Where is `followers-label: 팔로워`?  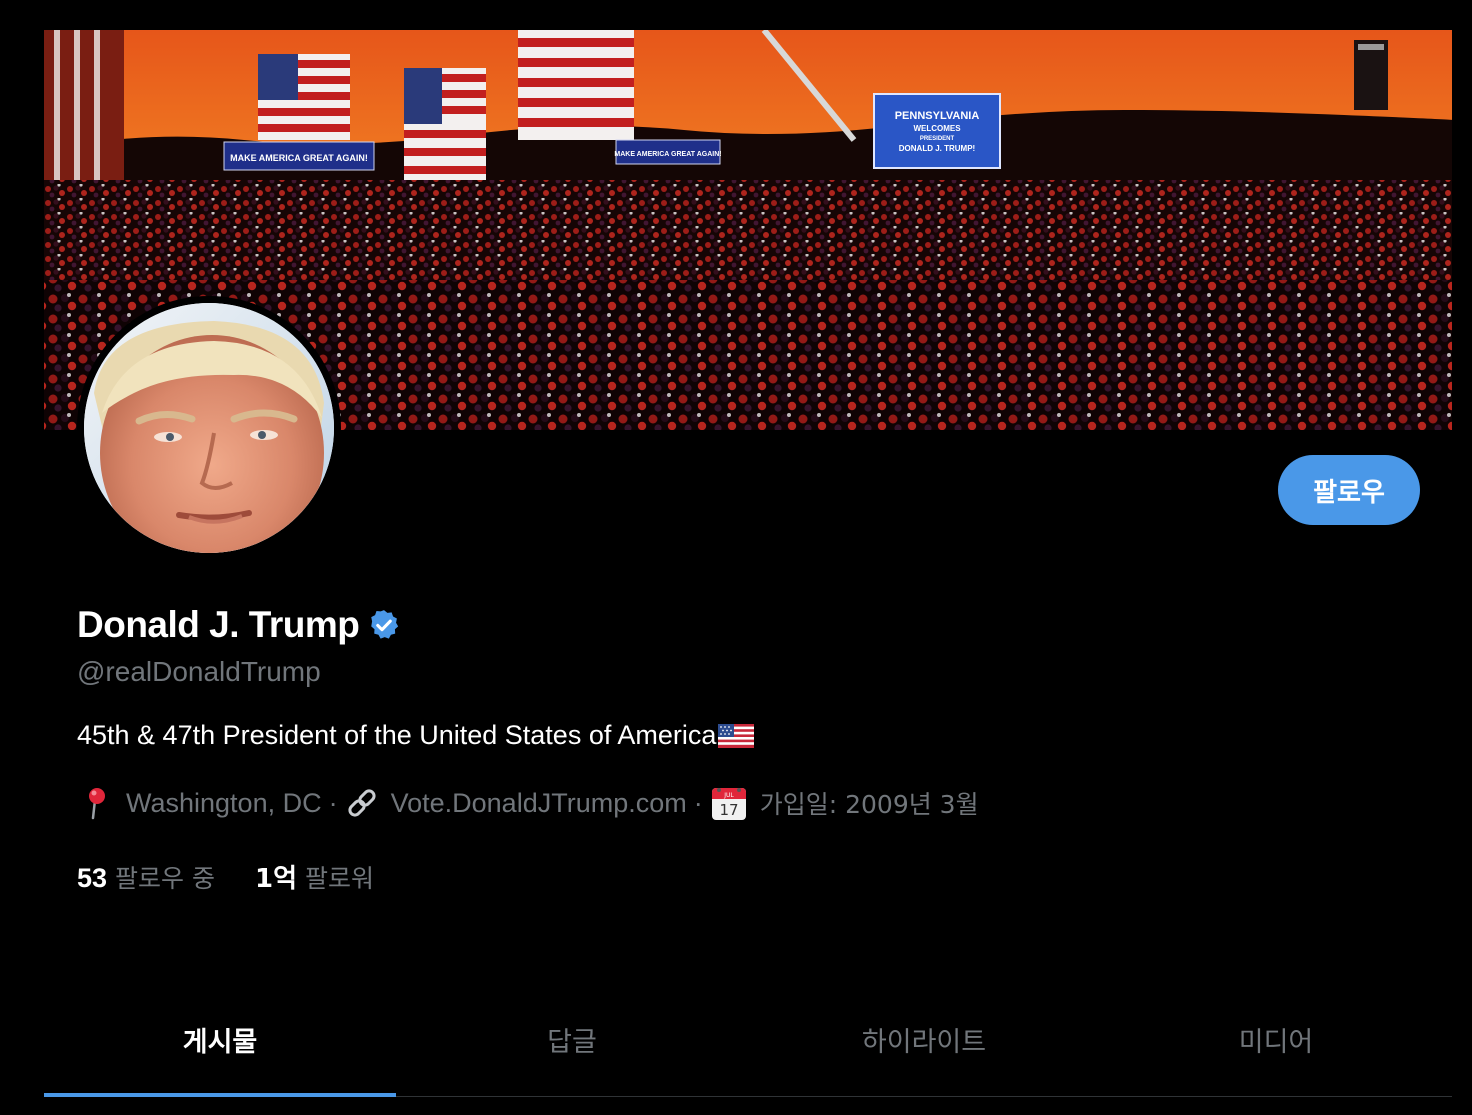
followers-label: 팔로워 is located at coordinates (340, 878).